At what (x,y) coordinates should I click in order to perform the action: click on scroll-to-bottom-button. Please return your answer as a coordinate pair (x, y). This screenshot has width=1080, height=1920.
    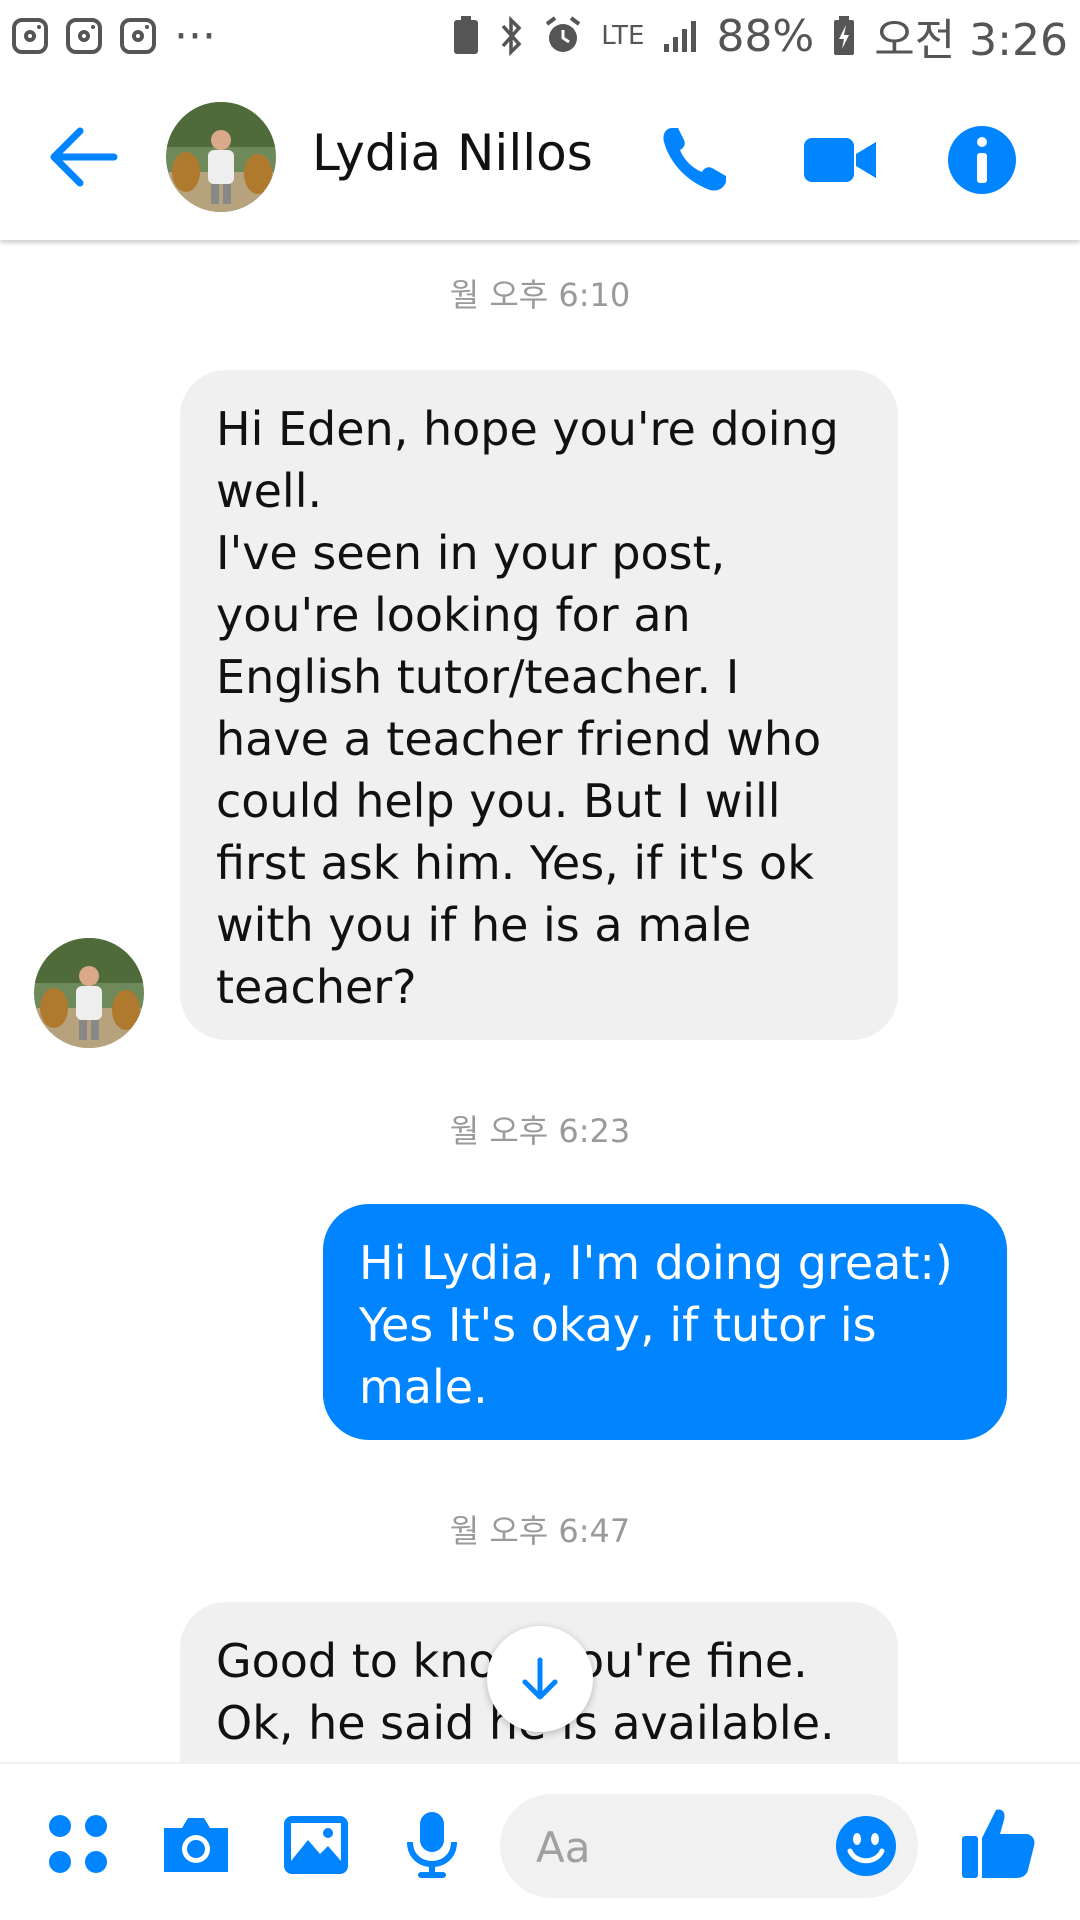
    Looking at the image, I should click on (540, 1679).